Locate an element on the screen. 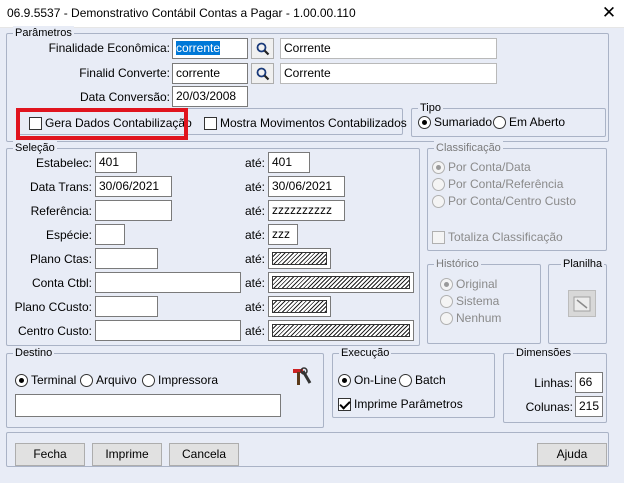 The height and width of the screenshot is (483, 624). colunas-input: 215 is located at coordinates (589, 406).